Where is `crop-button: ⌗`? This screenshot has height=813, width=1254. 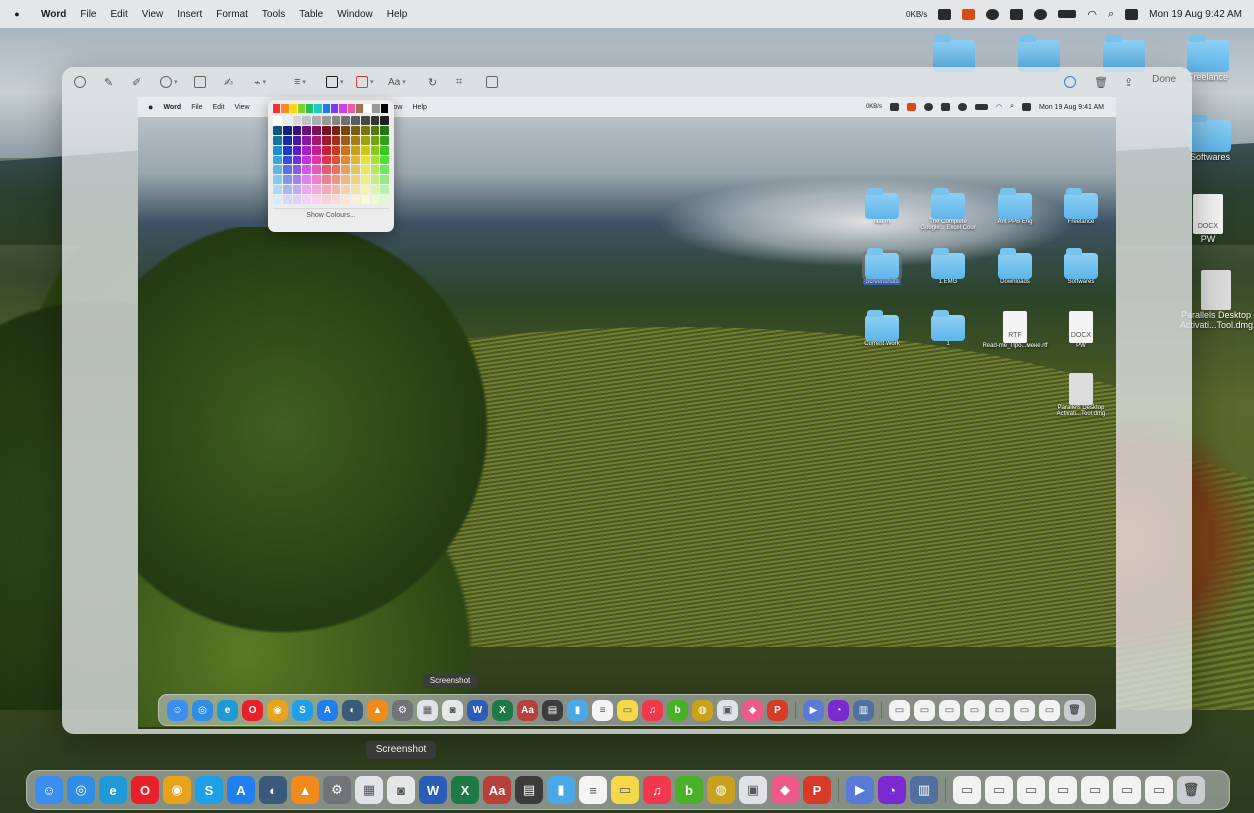
crop-button: ⌗ is located at coordinates (459, 82).